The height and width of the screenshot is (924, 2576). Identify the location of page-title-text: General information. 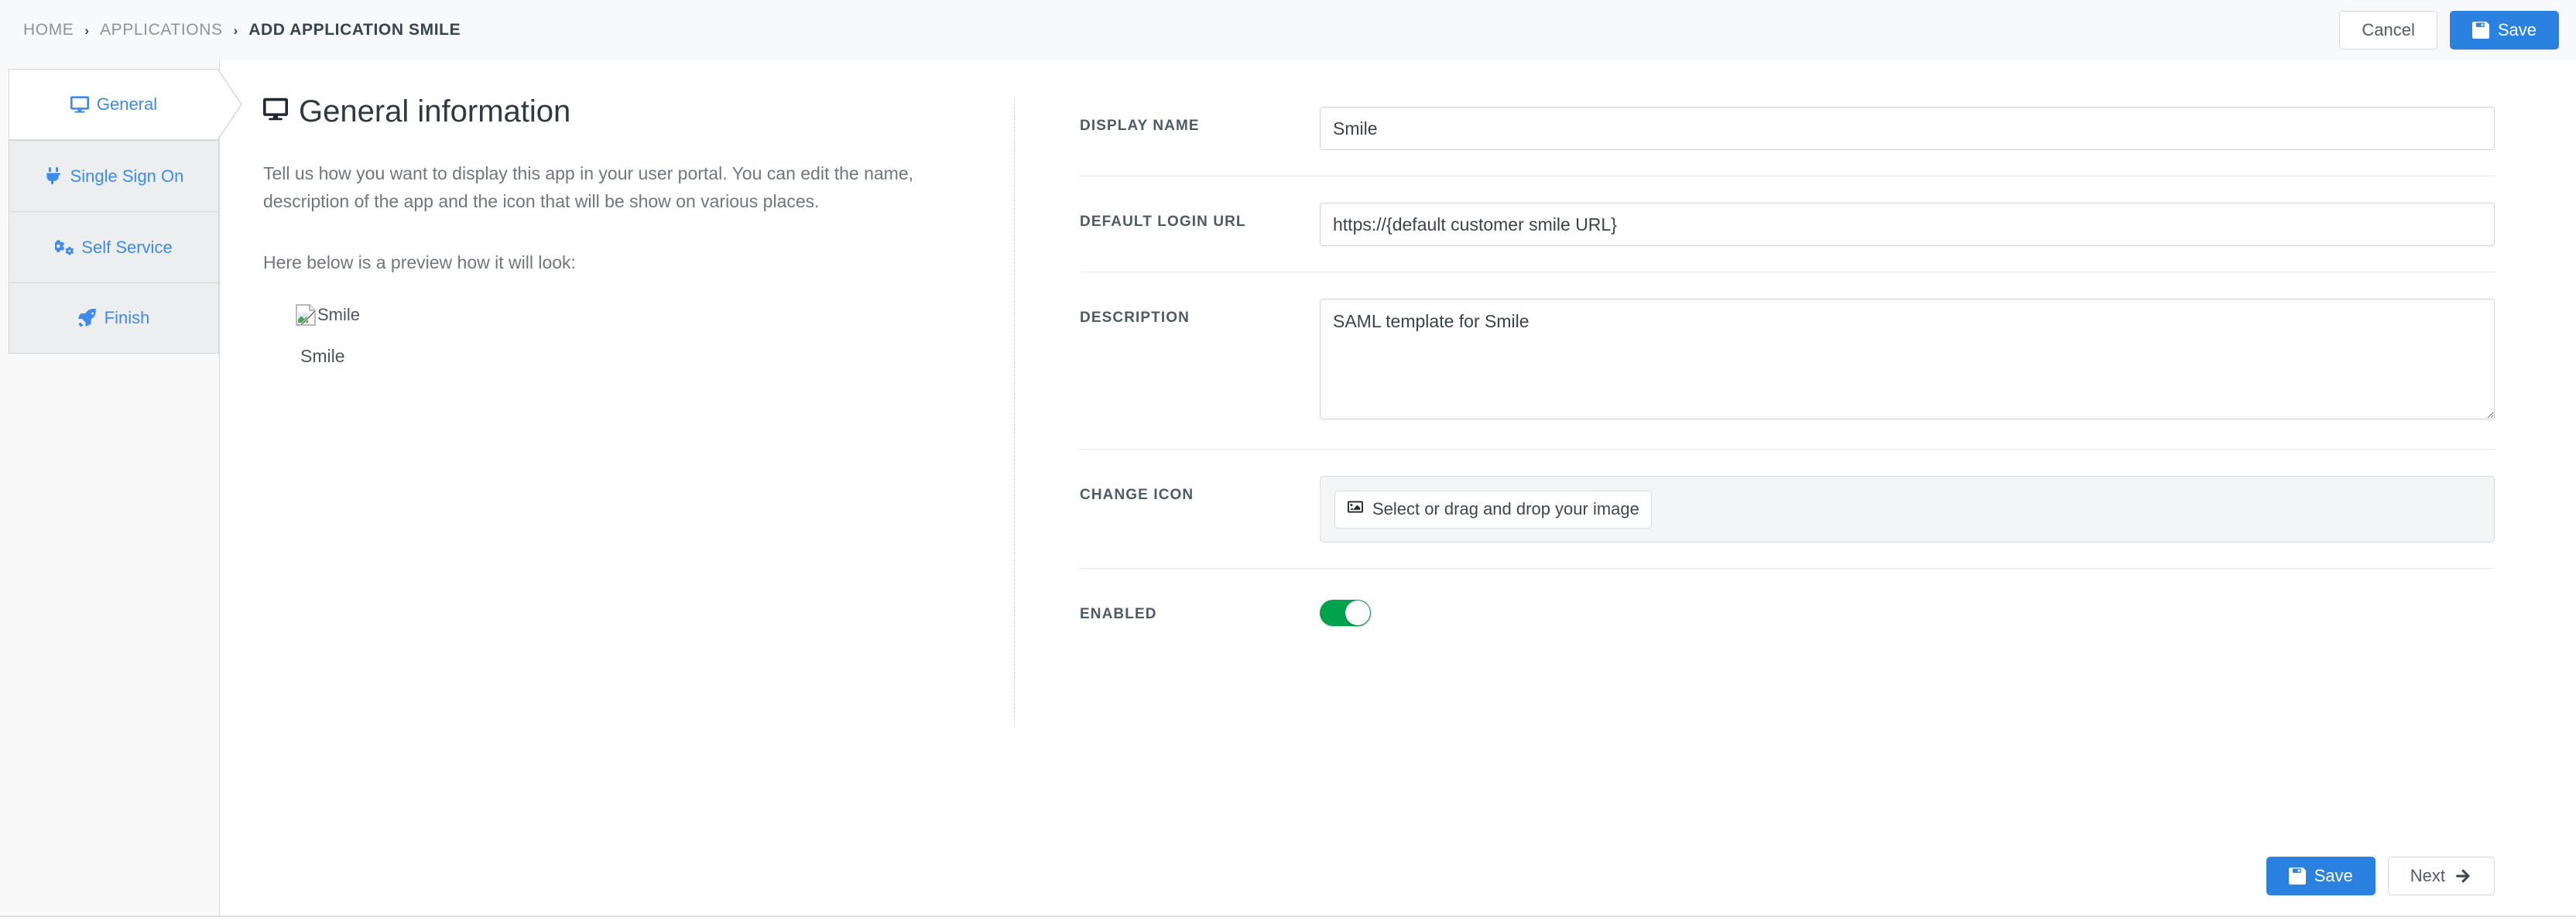
(435, 111).